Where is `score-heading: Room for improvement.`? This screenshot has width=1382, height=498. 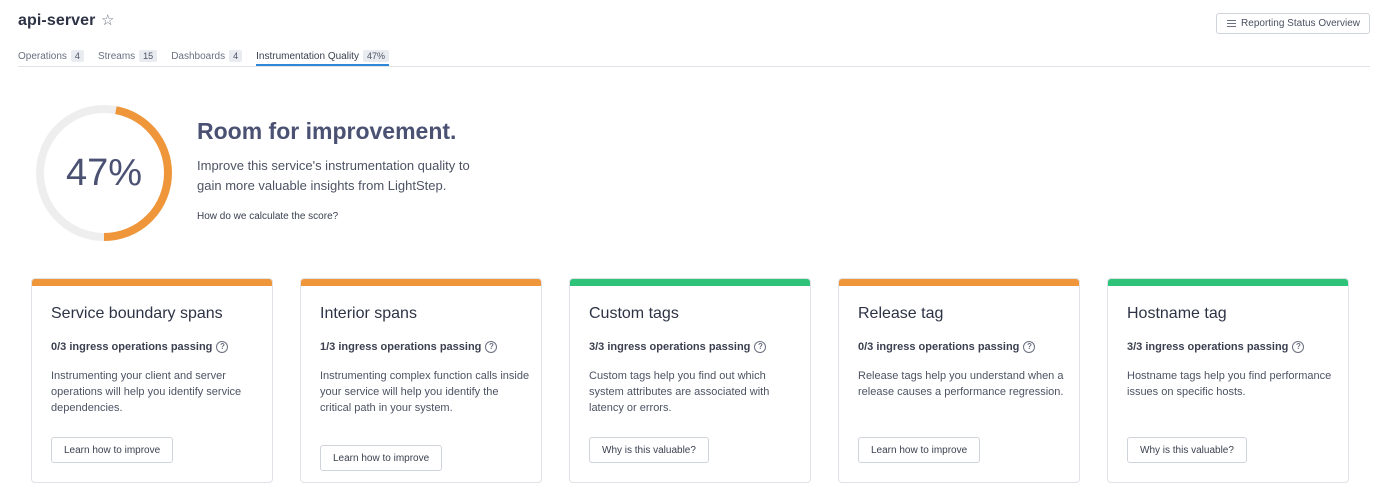 score-heading: Room for improvement. is located at coordinates (327, 131).